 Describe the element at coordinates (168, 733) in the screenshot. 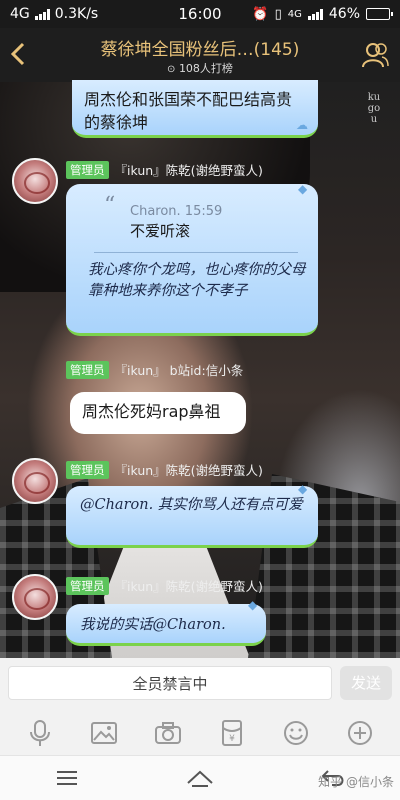

I see `camera-icon` at that location.